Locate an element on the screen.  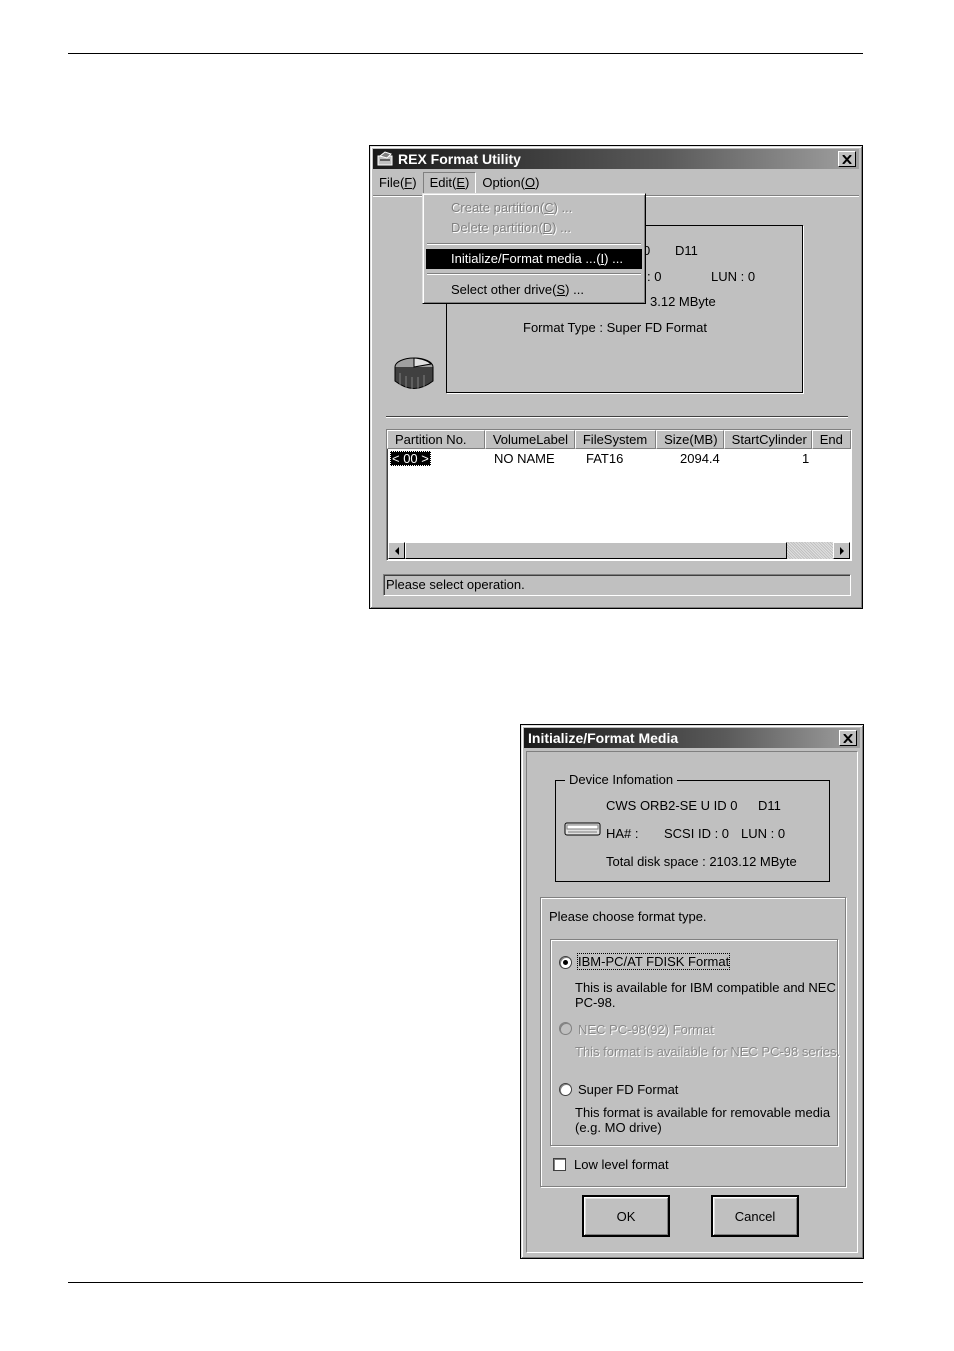
choose-prompt: Please choose format type. is located at coordinates (628, 916).